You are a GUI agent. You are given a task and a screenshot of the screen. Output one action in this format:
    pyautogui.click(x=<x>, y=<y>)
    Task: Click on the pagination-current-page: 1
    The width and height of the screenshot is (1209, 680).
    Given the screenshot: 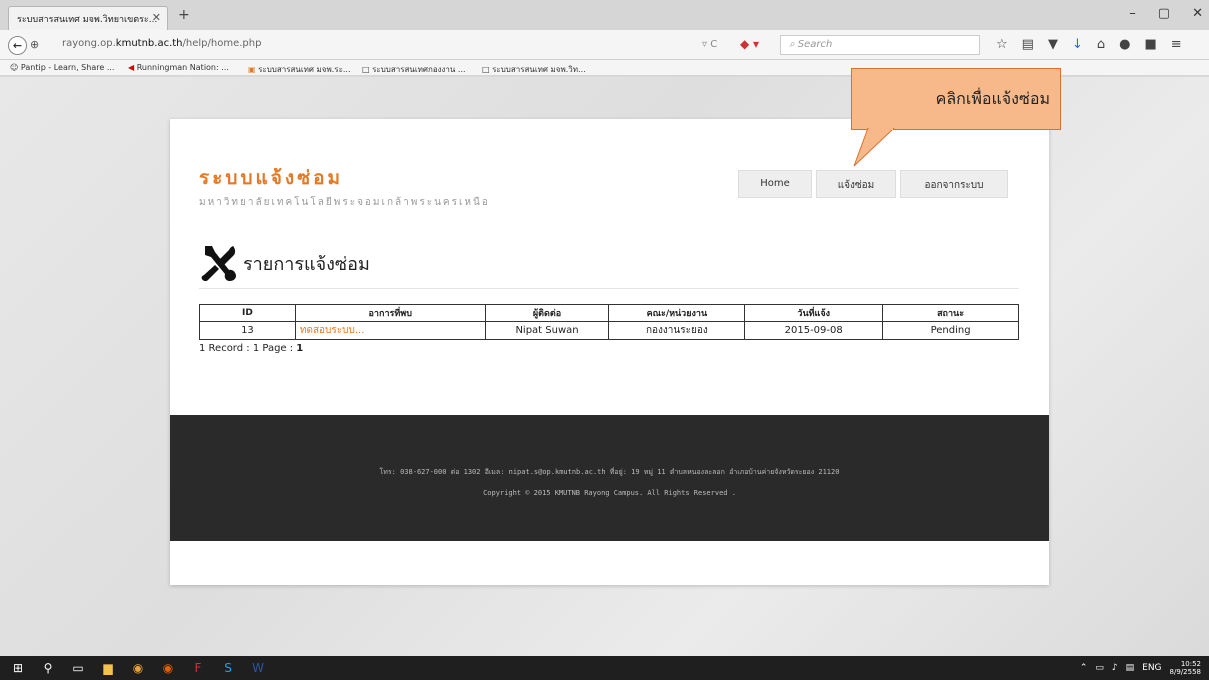 What is the action you would take?
    pyautogui.click(x=299, y=348)
    